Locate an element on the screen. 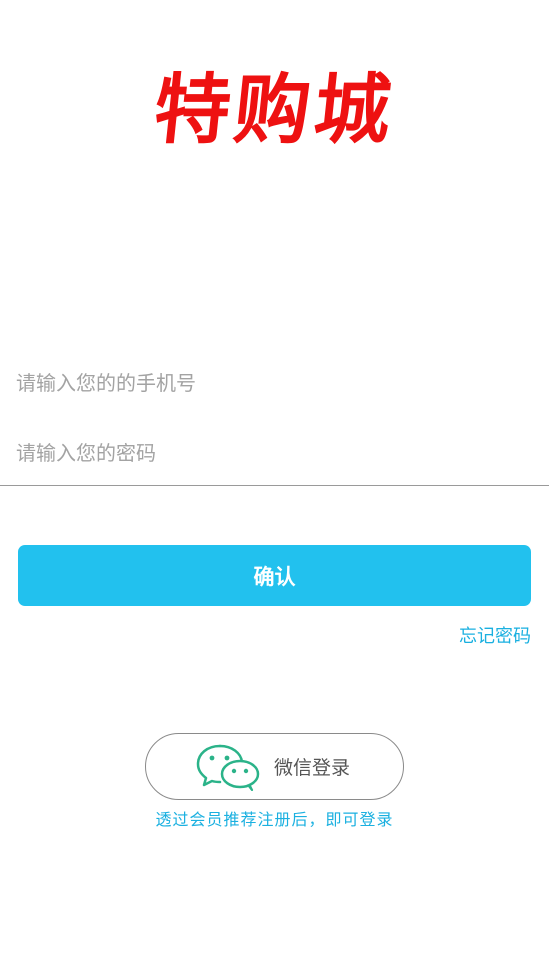 The height and width of the screenshot is (977, 549). phone-input is located at coordinates (274, 383).